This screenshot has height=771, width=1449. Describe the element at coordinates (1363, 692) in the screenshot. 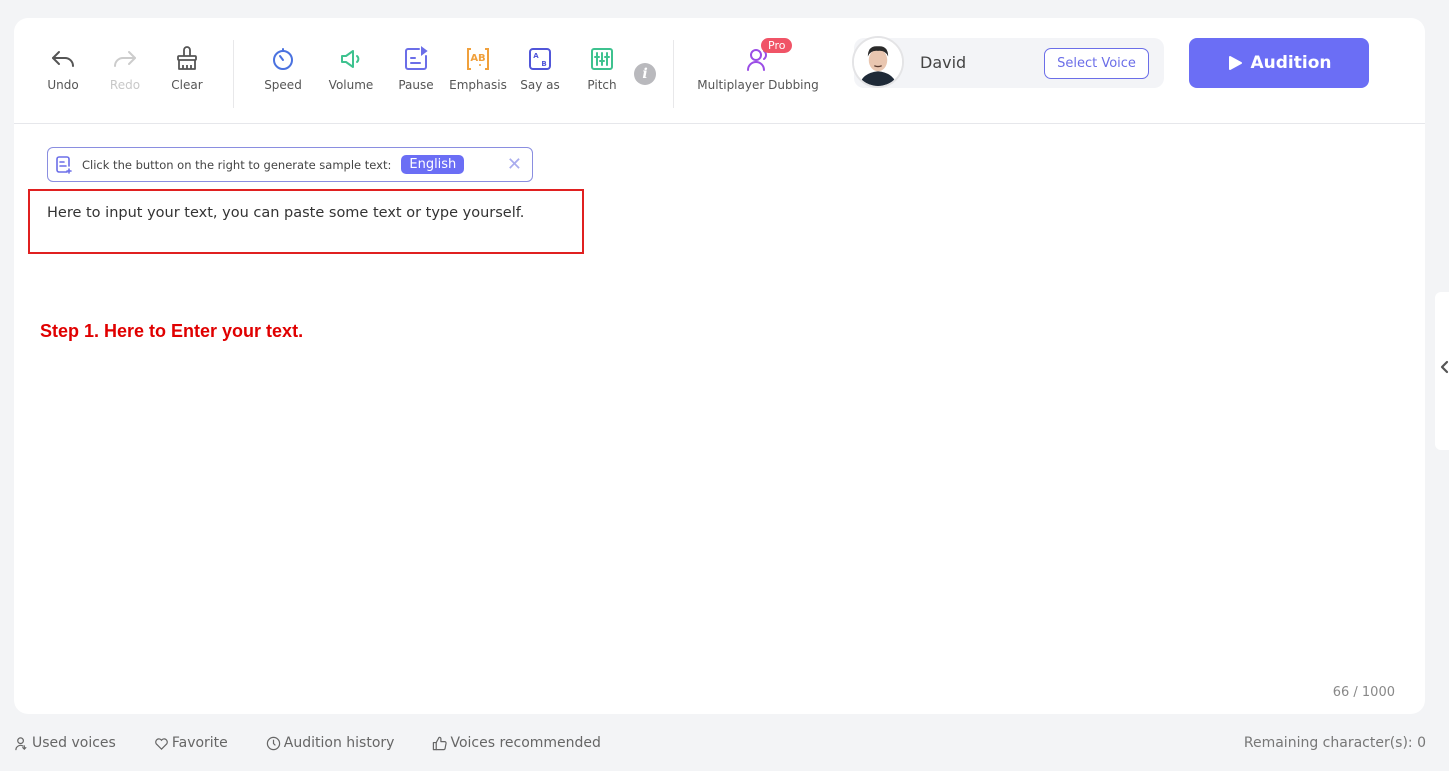

I see `character-counter: 66 / 1000` at that location.